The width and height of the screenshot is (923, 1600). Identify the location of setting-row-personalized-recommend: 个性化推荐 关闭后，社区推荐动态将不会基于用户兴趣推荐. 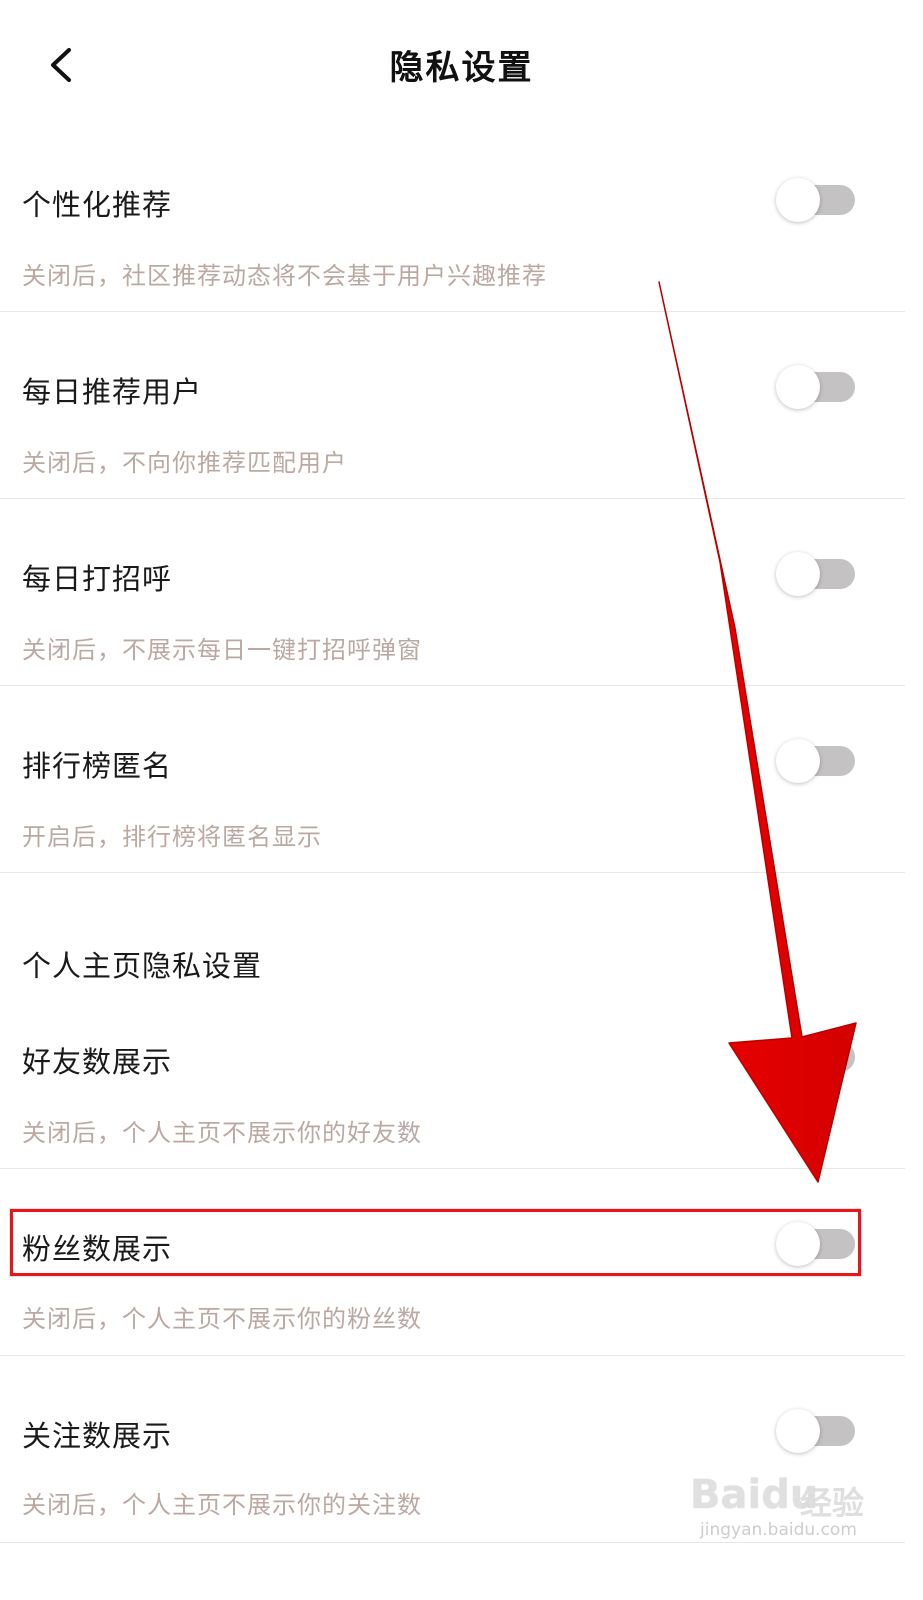
(452, 231).